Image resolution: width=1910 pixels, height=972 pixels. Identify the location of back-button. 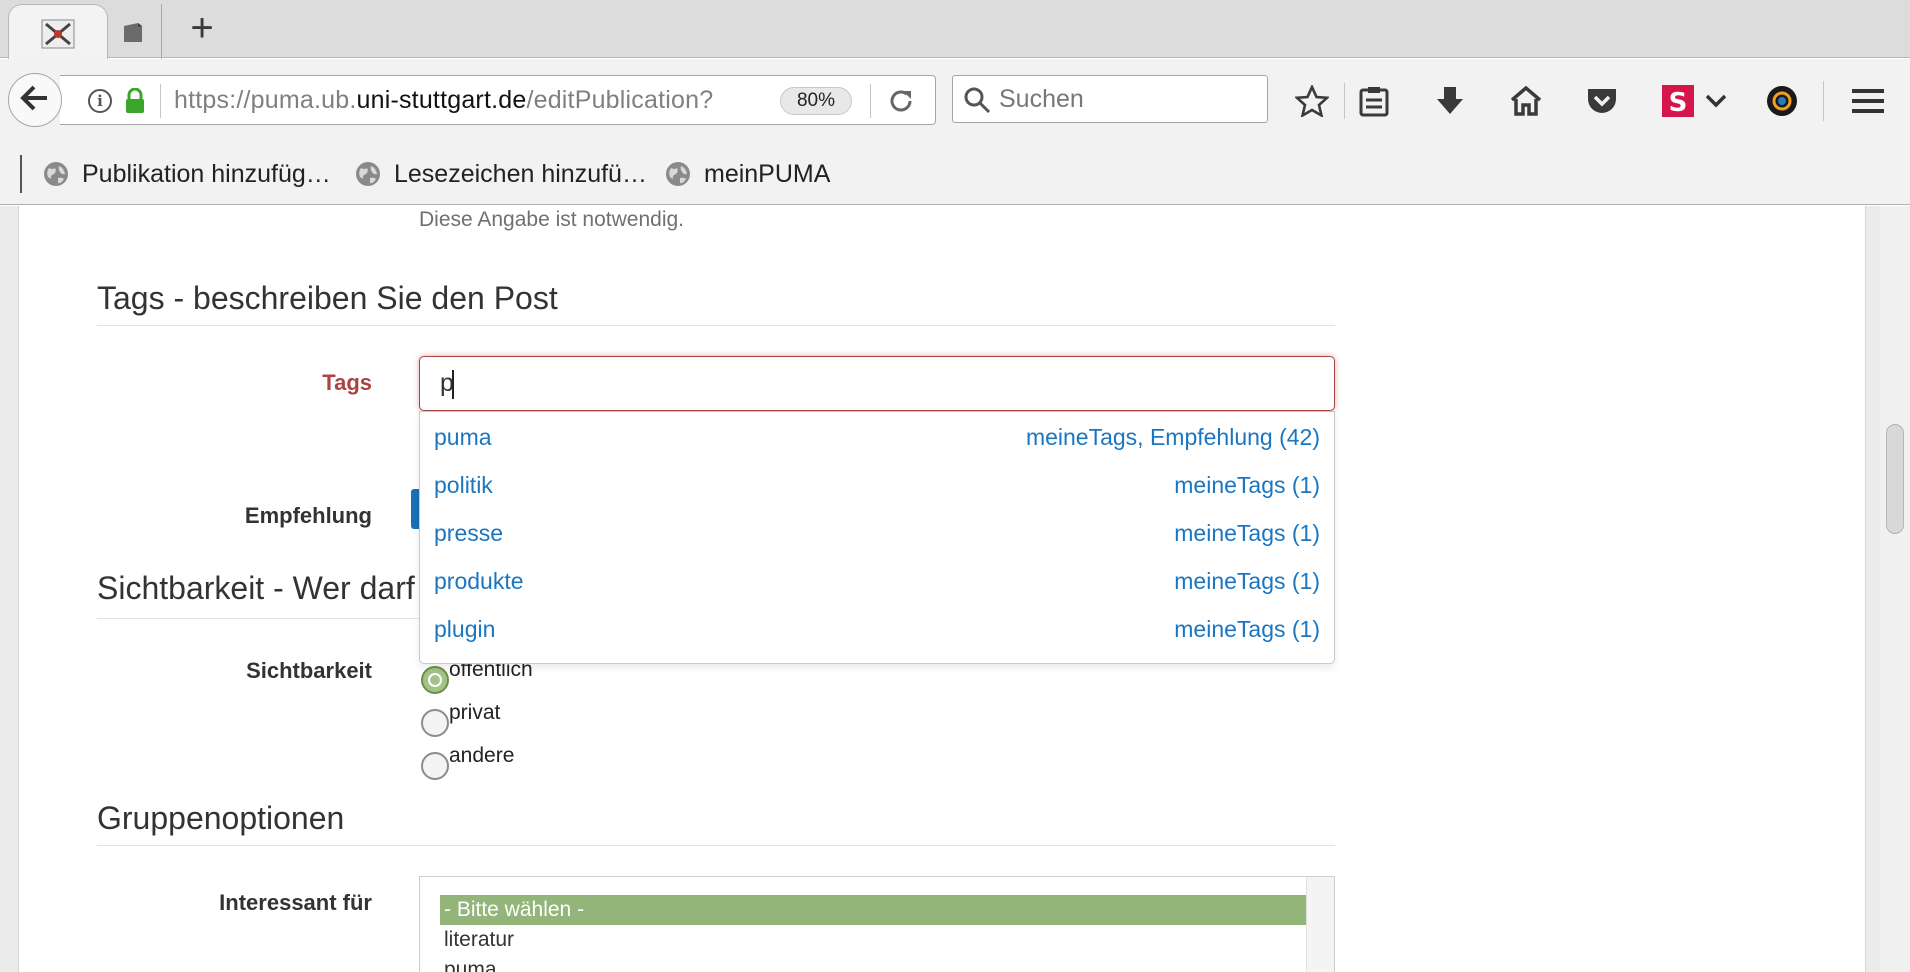
(35, 100).